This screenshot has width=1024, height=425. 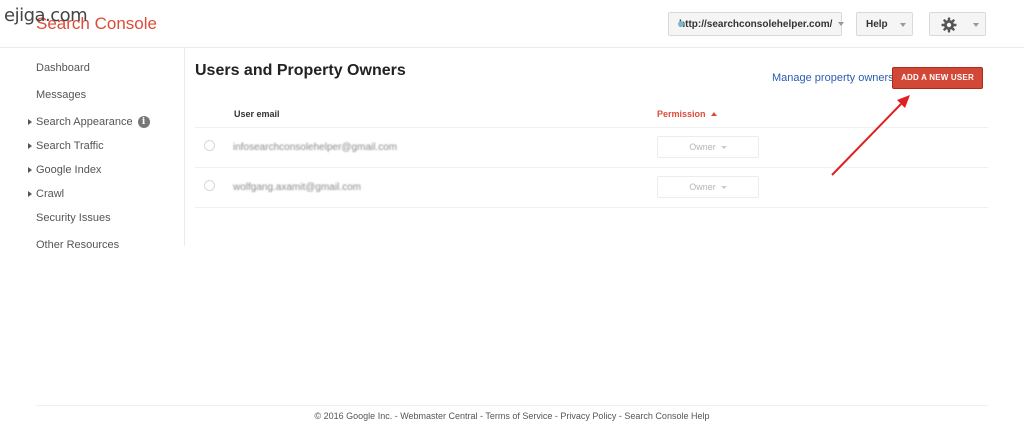 What do you see at coordinates (46, 15) in the screenshot?
I see `watermark: ejiga.com` at bounding box center [46, 15].